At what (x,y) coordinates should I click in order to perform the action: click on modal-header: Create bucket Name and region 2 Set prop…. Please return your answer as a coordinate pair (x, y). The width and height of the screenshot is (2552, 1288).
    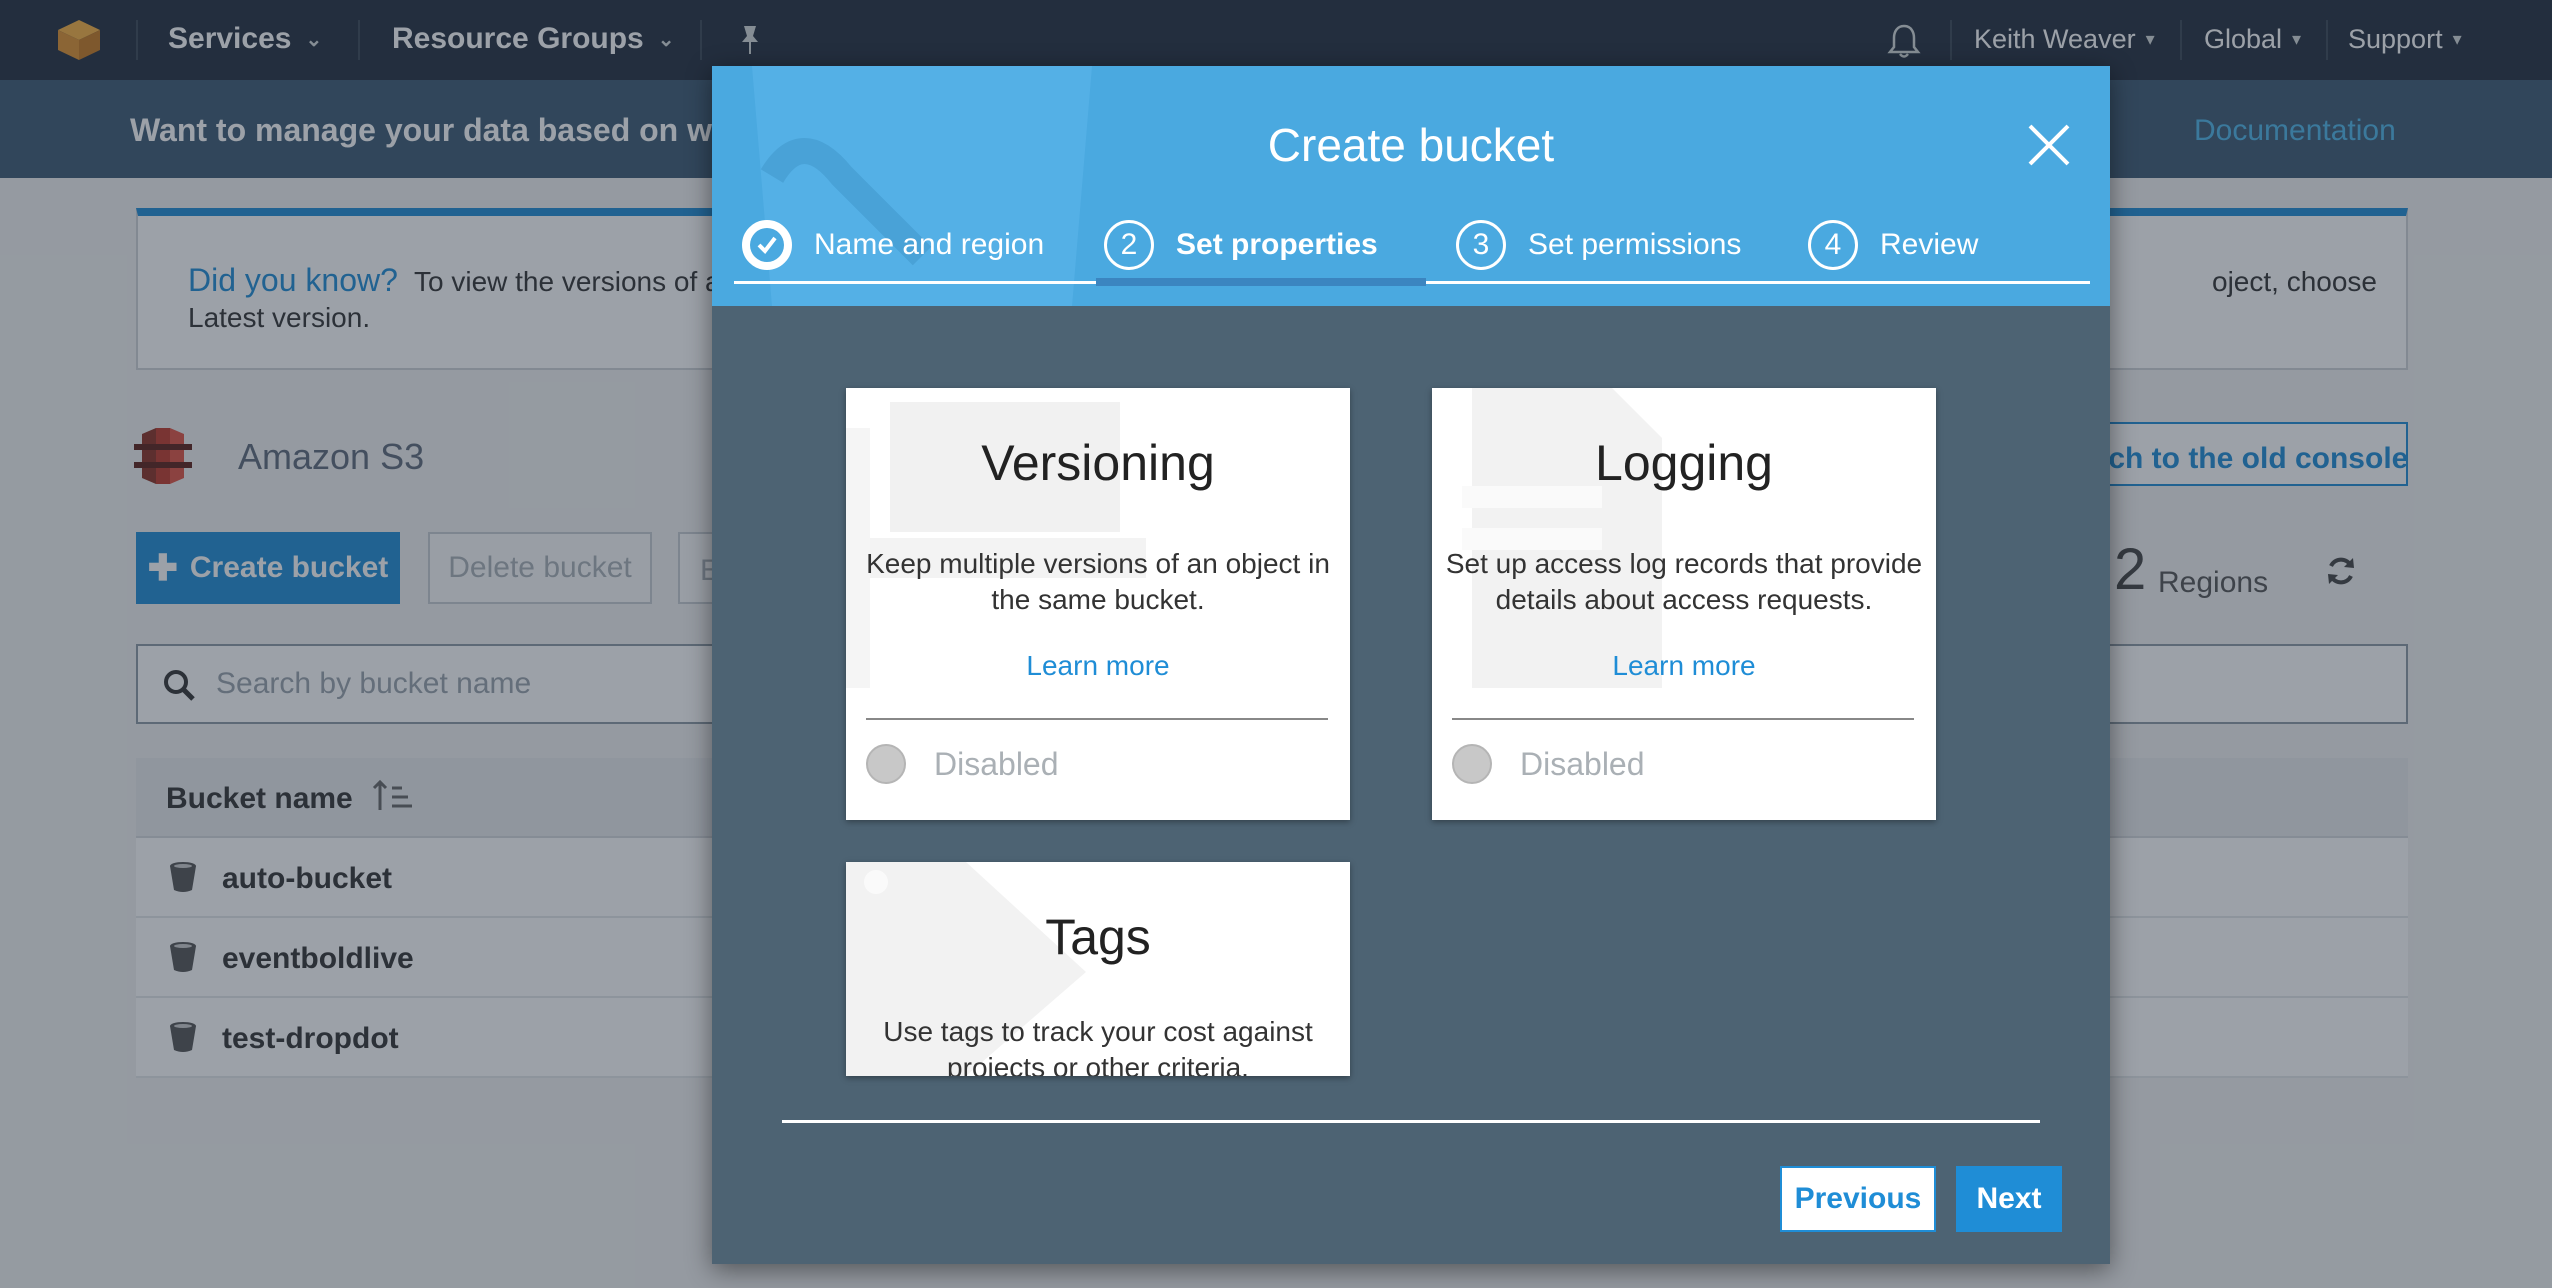
    Looking at the image, I should click on (1411, 186).